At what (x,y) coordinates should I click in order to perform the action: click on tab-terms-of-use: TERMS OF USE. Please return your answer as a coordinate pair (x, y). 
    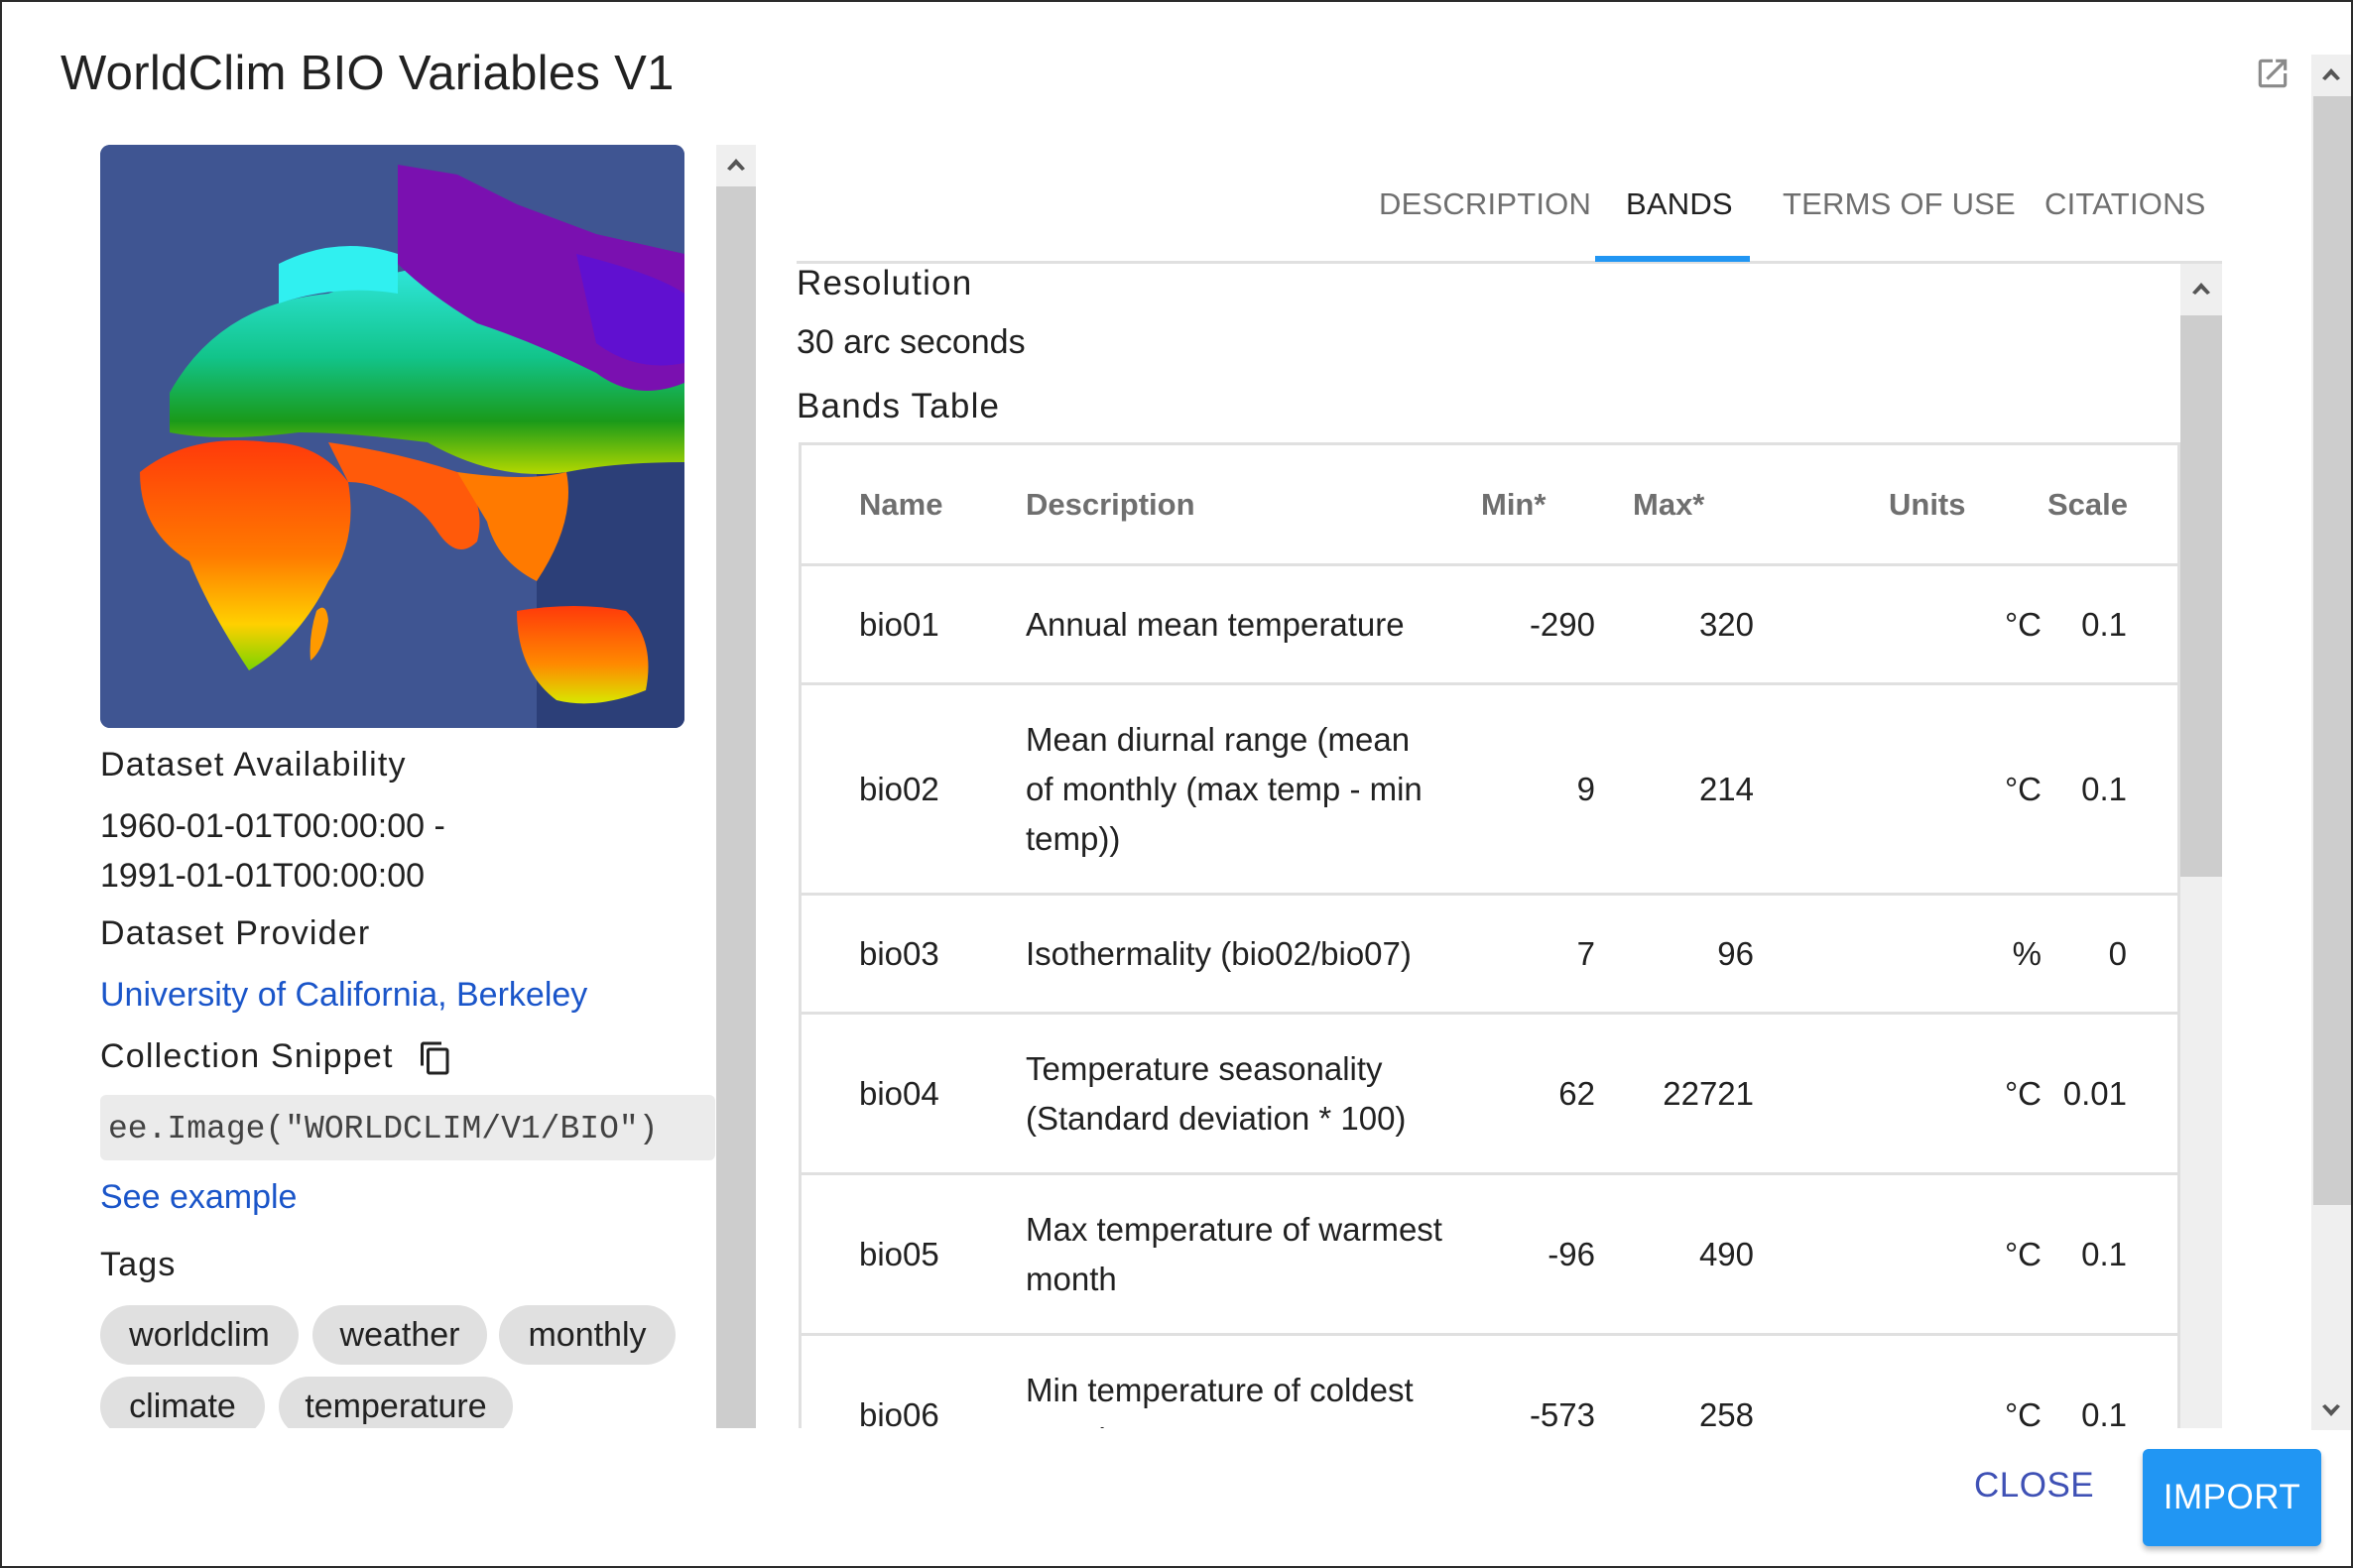
    Looking at the image, I should click on (1899, 204).